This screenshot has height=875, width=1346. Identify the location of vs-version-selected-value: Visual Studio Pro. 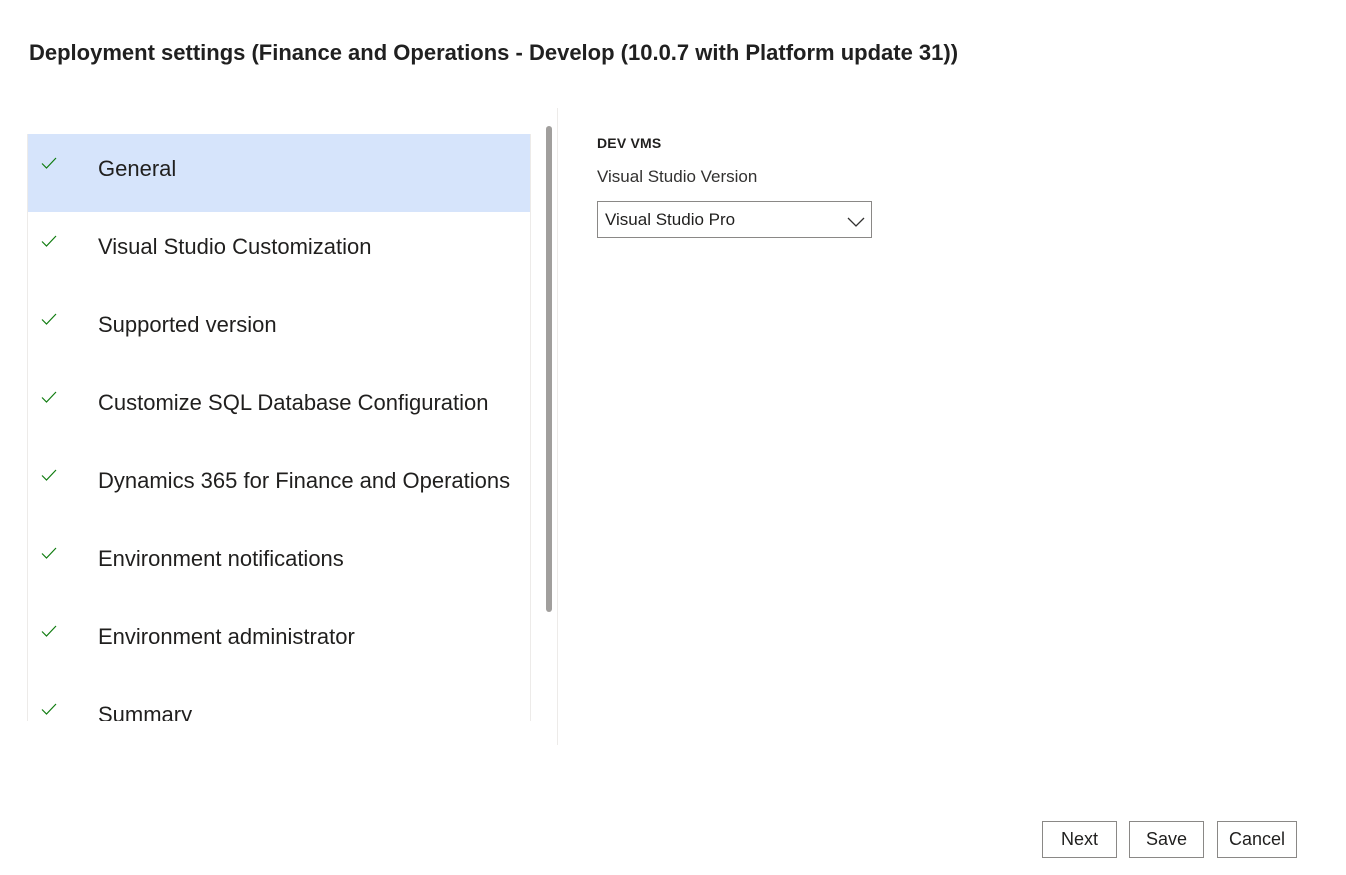
(670, 219).